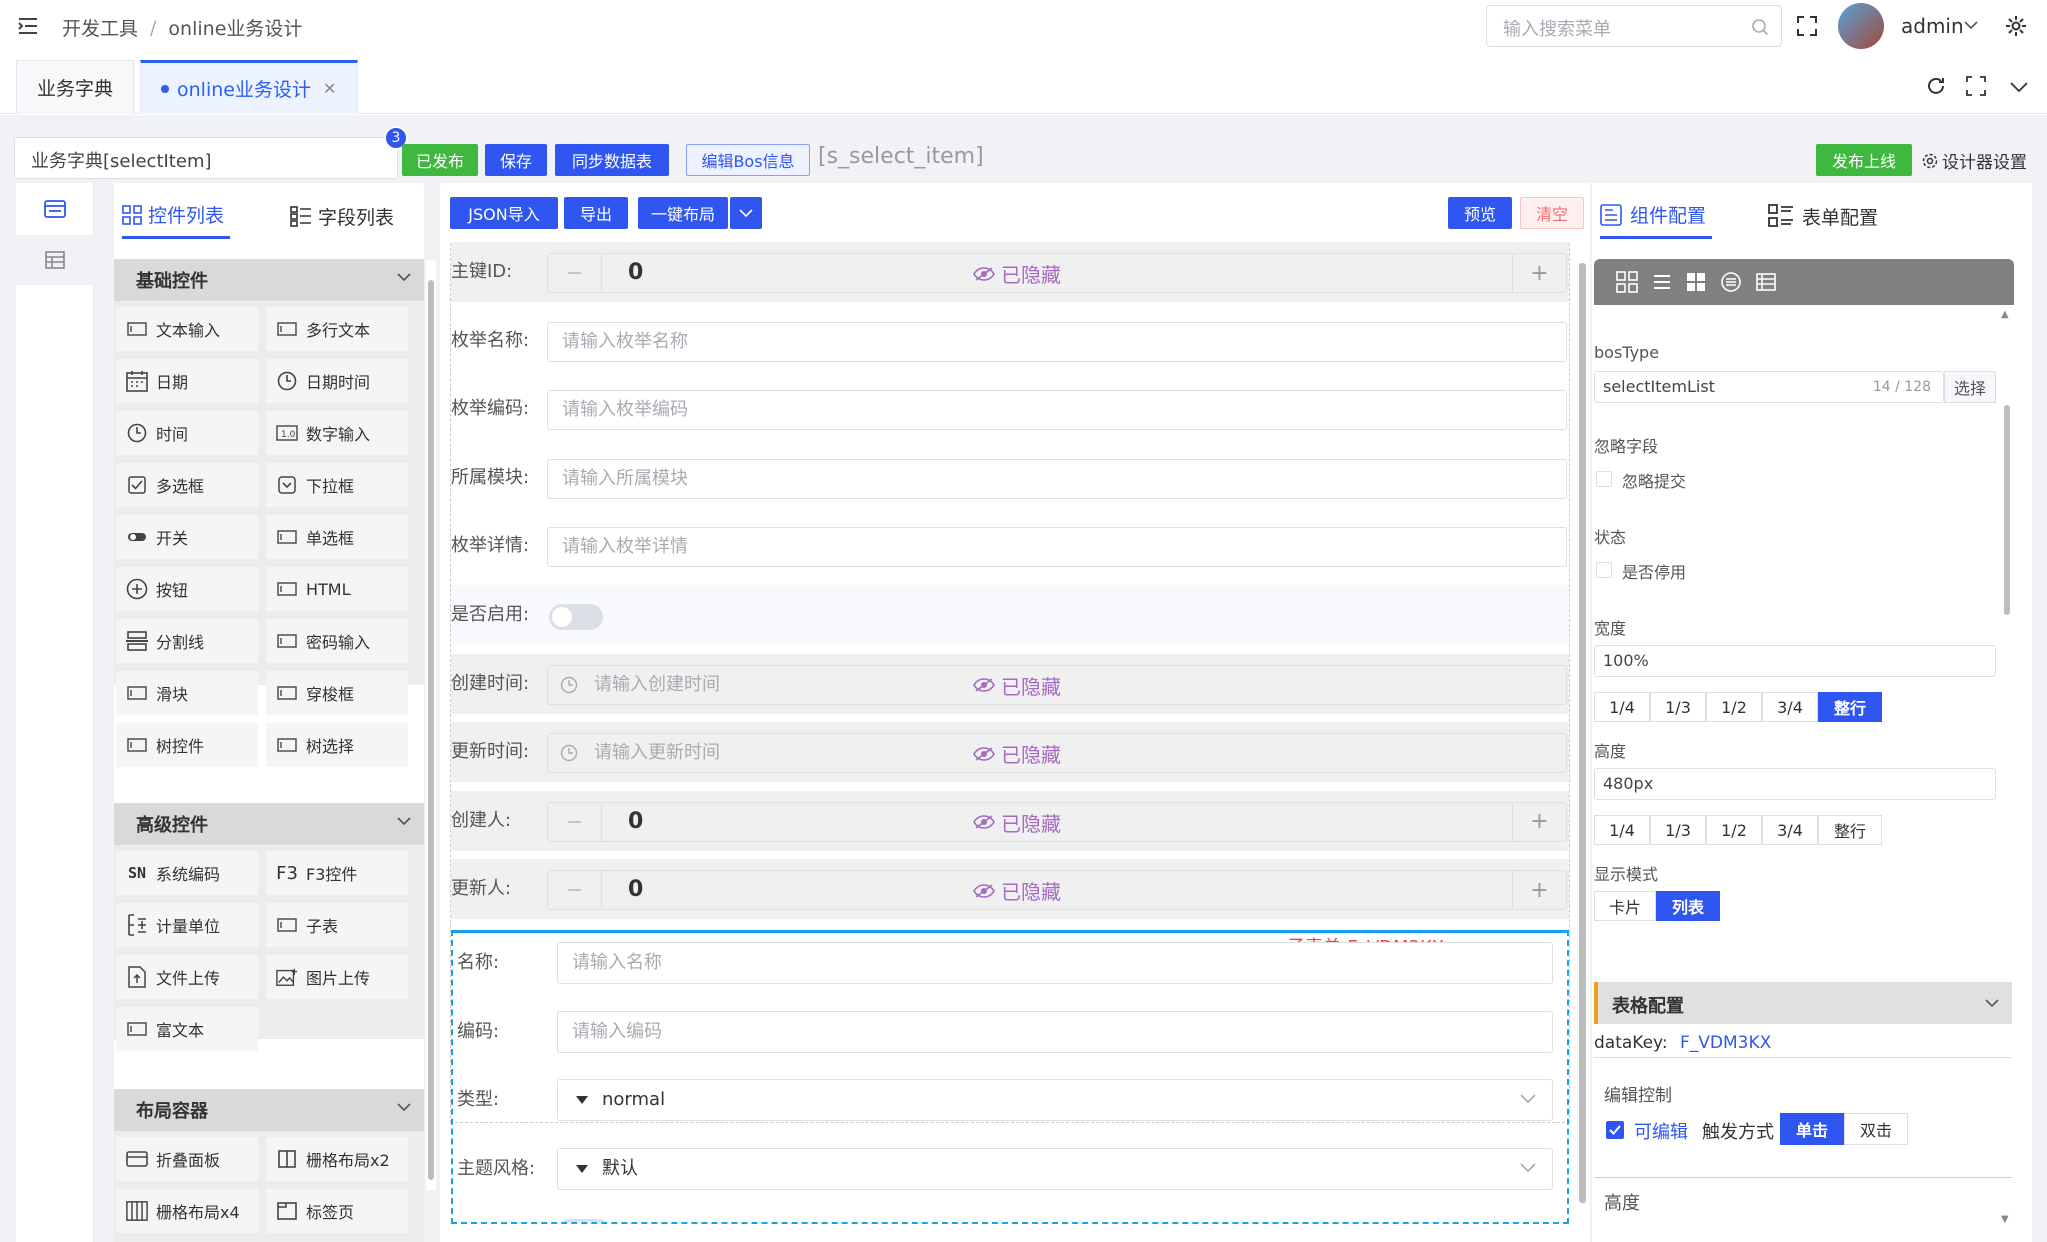 The image size is (2047, 1242). Describe the element at coordinates (2005, 1219) in the screenshot. I see `scroll-down-icon: ▼` at that location.